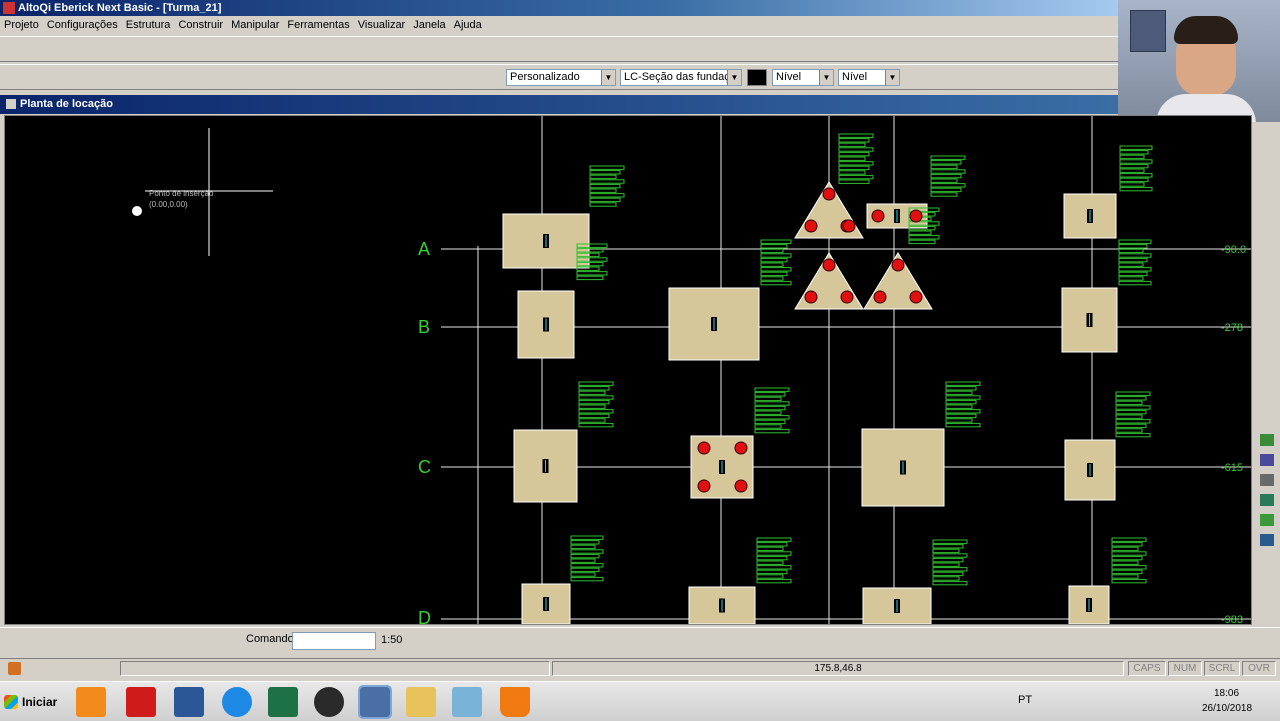 The image size is (1280, 721). Describe the element at coordinates (283, 702) in the screenshot. I see `excel-icon` at that location.